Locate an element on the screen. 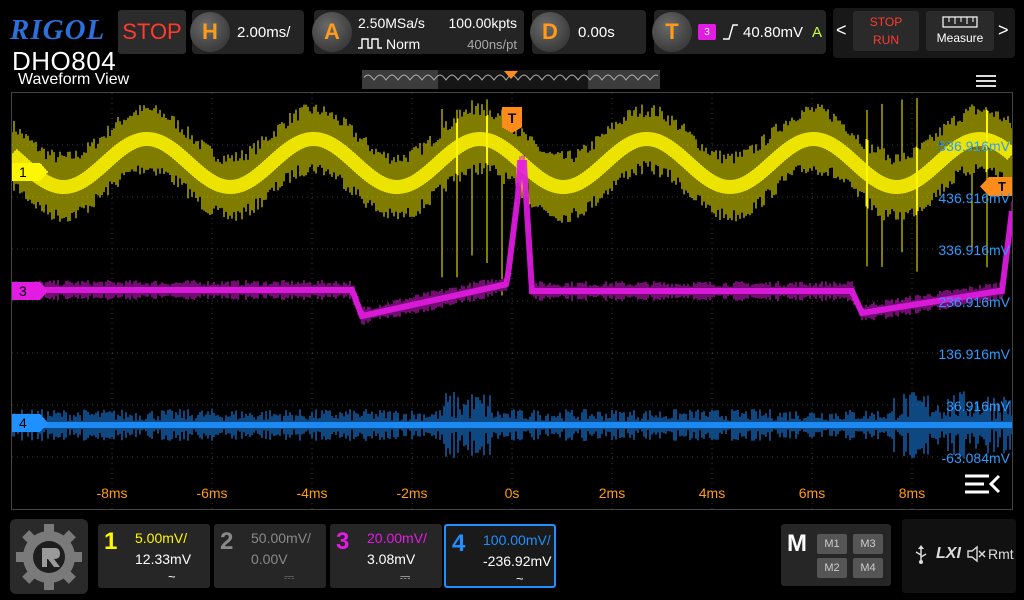 The width and height of the screenshot is (1024, 600). brand-logo: RIGOL is located at coordinates (58, 30).